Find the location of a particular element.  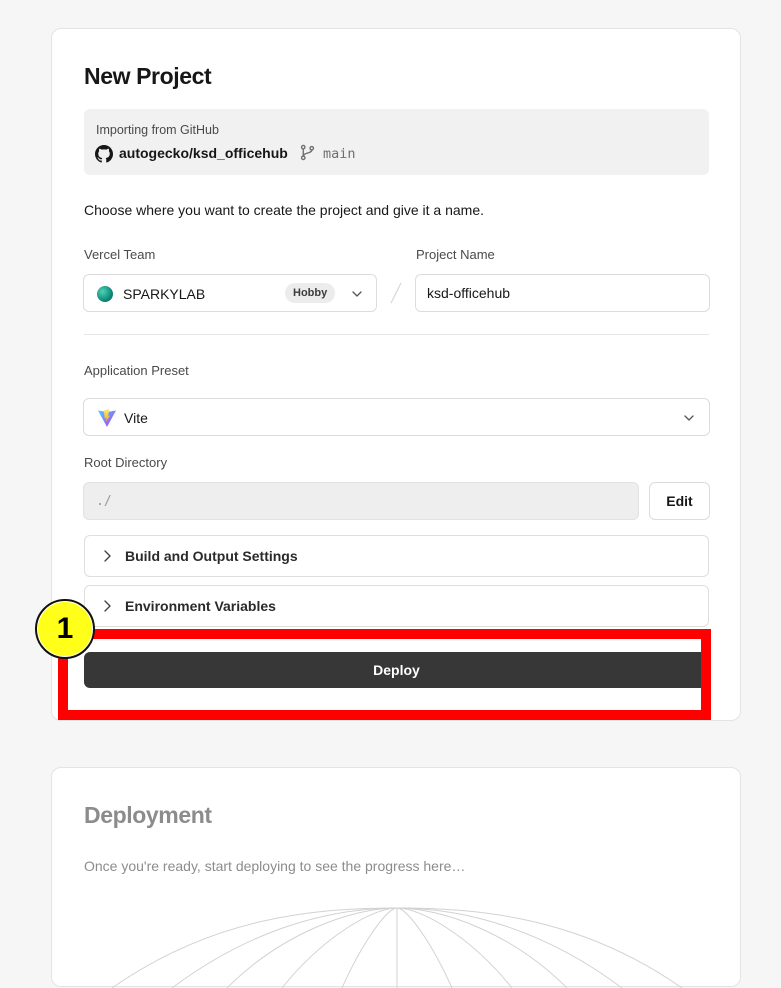

project-name-label: Project Name is located at coordinates (455, 254).